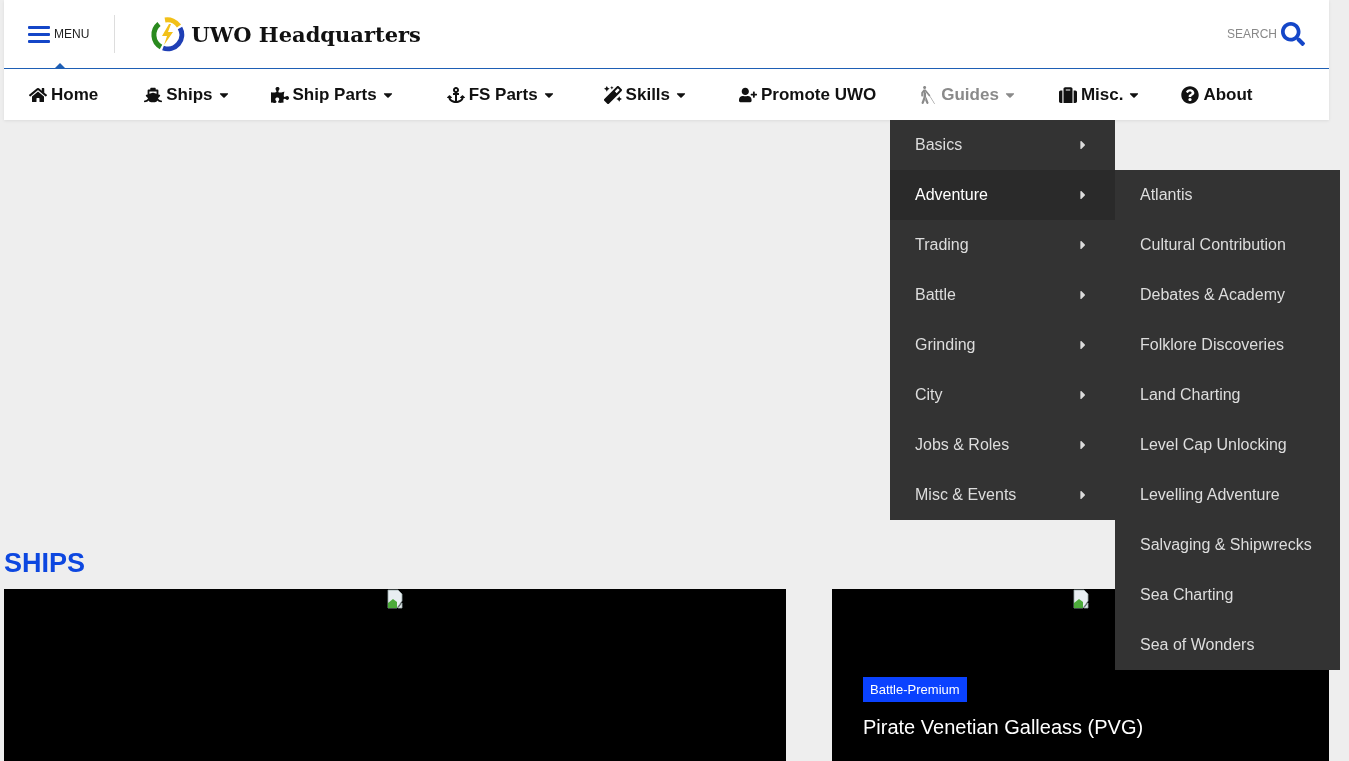  What do you see at coordinates (1003, 727) in the screenshot?
I see `post-title: Pirate Venetian Galleass (PVG)` at bounding box center [1003, 727].